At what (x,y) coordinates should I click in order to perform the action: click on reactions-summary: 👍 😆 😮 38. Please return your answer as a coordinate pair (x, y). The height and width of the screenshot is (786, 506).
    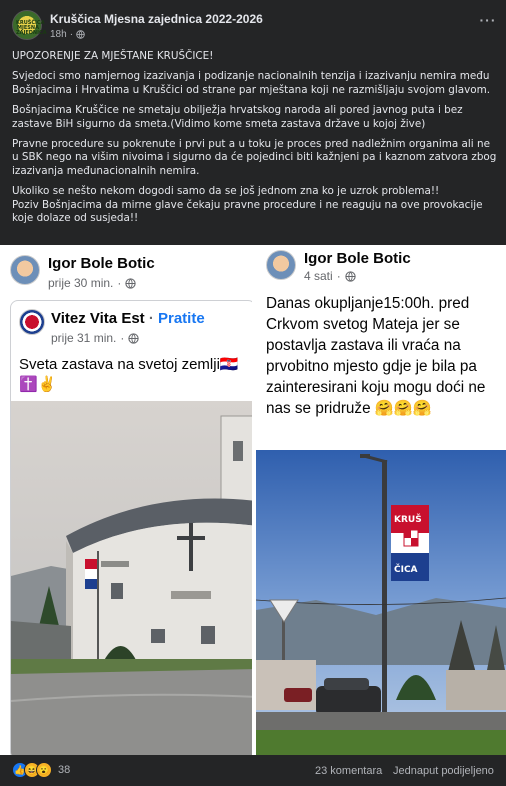
    Looking at the image, I should click on (41, 770).